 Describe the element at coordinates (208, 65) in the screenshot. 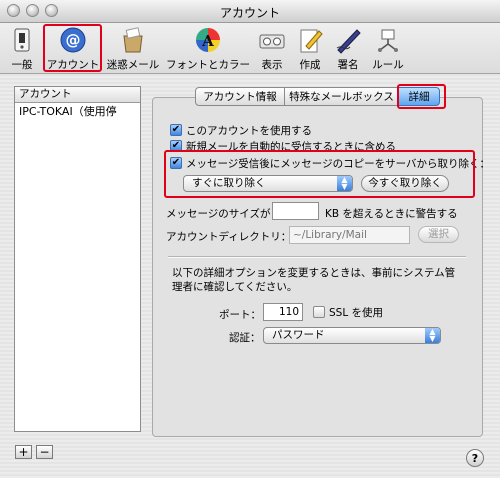

I see `toolbar-fonts-colors-label: フォントとカラー` at that location.